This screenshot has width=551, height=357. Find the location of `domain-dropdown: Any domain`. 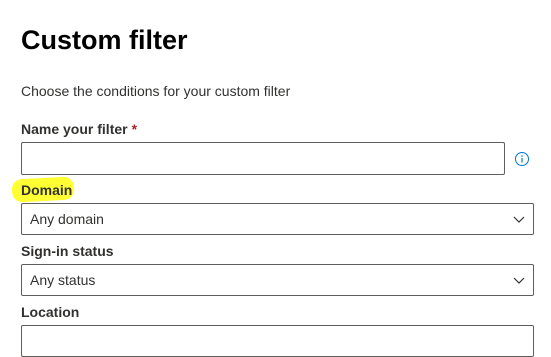

domain-dropdown: Any domain is located at coordinates (277, 219).